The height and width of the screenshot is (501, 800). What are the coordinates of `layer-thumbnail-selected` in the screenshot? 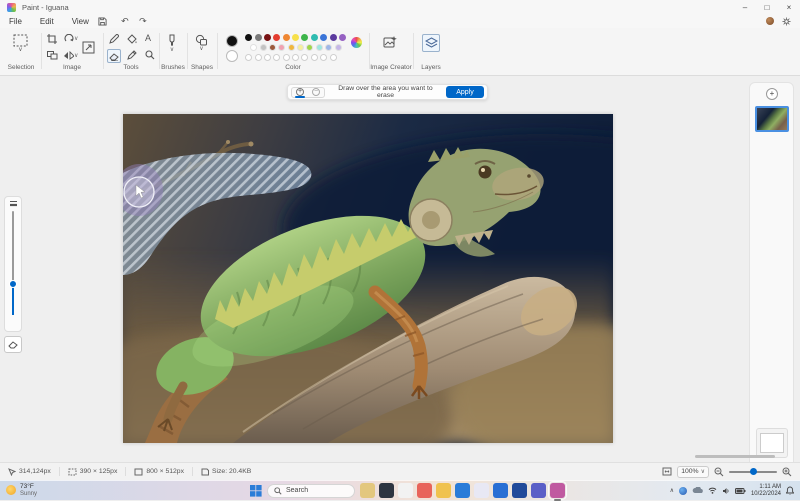 It's located at (772, 119).